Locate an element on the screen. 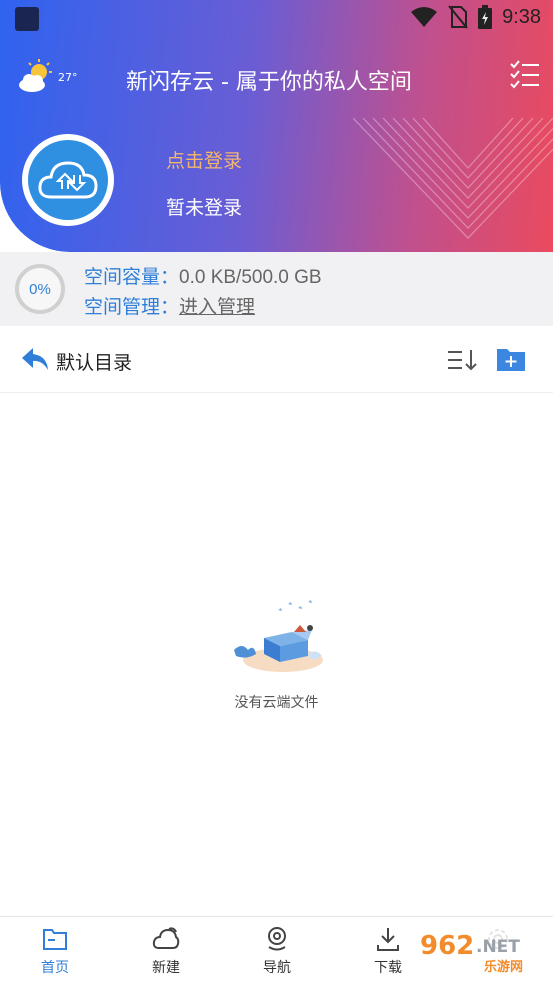  site-watermark-logo: 962 .NET 乐游网 is located at coordinates (481, 951).